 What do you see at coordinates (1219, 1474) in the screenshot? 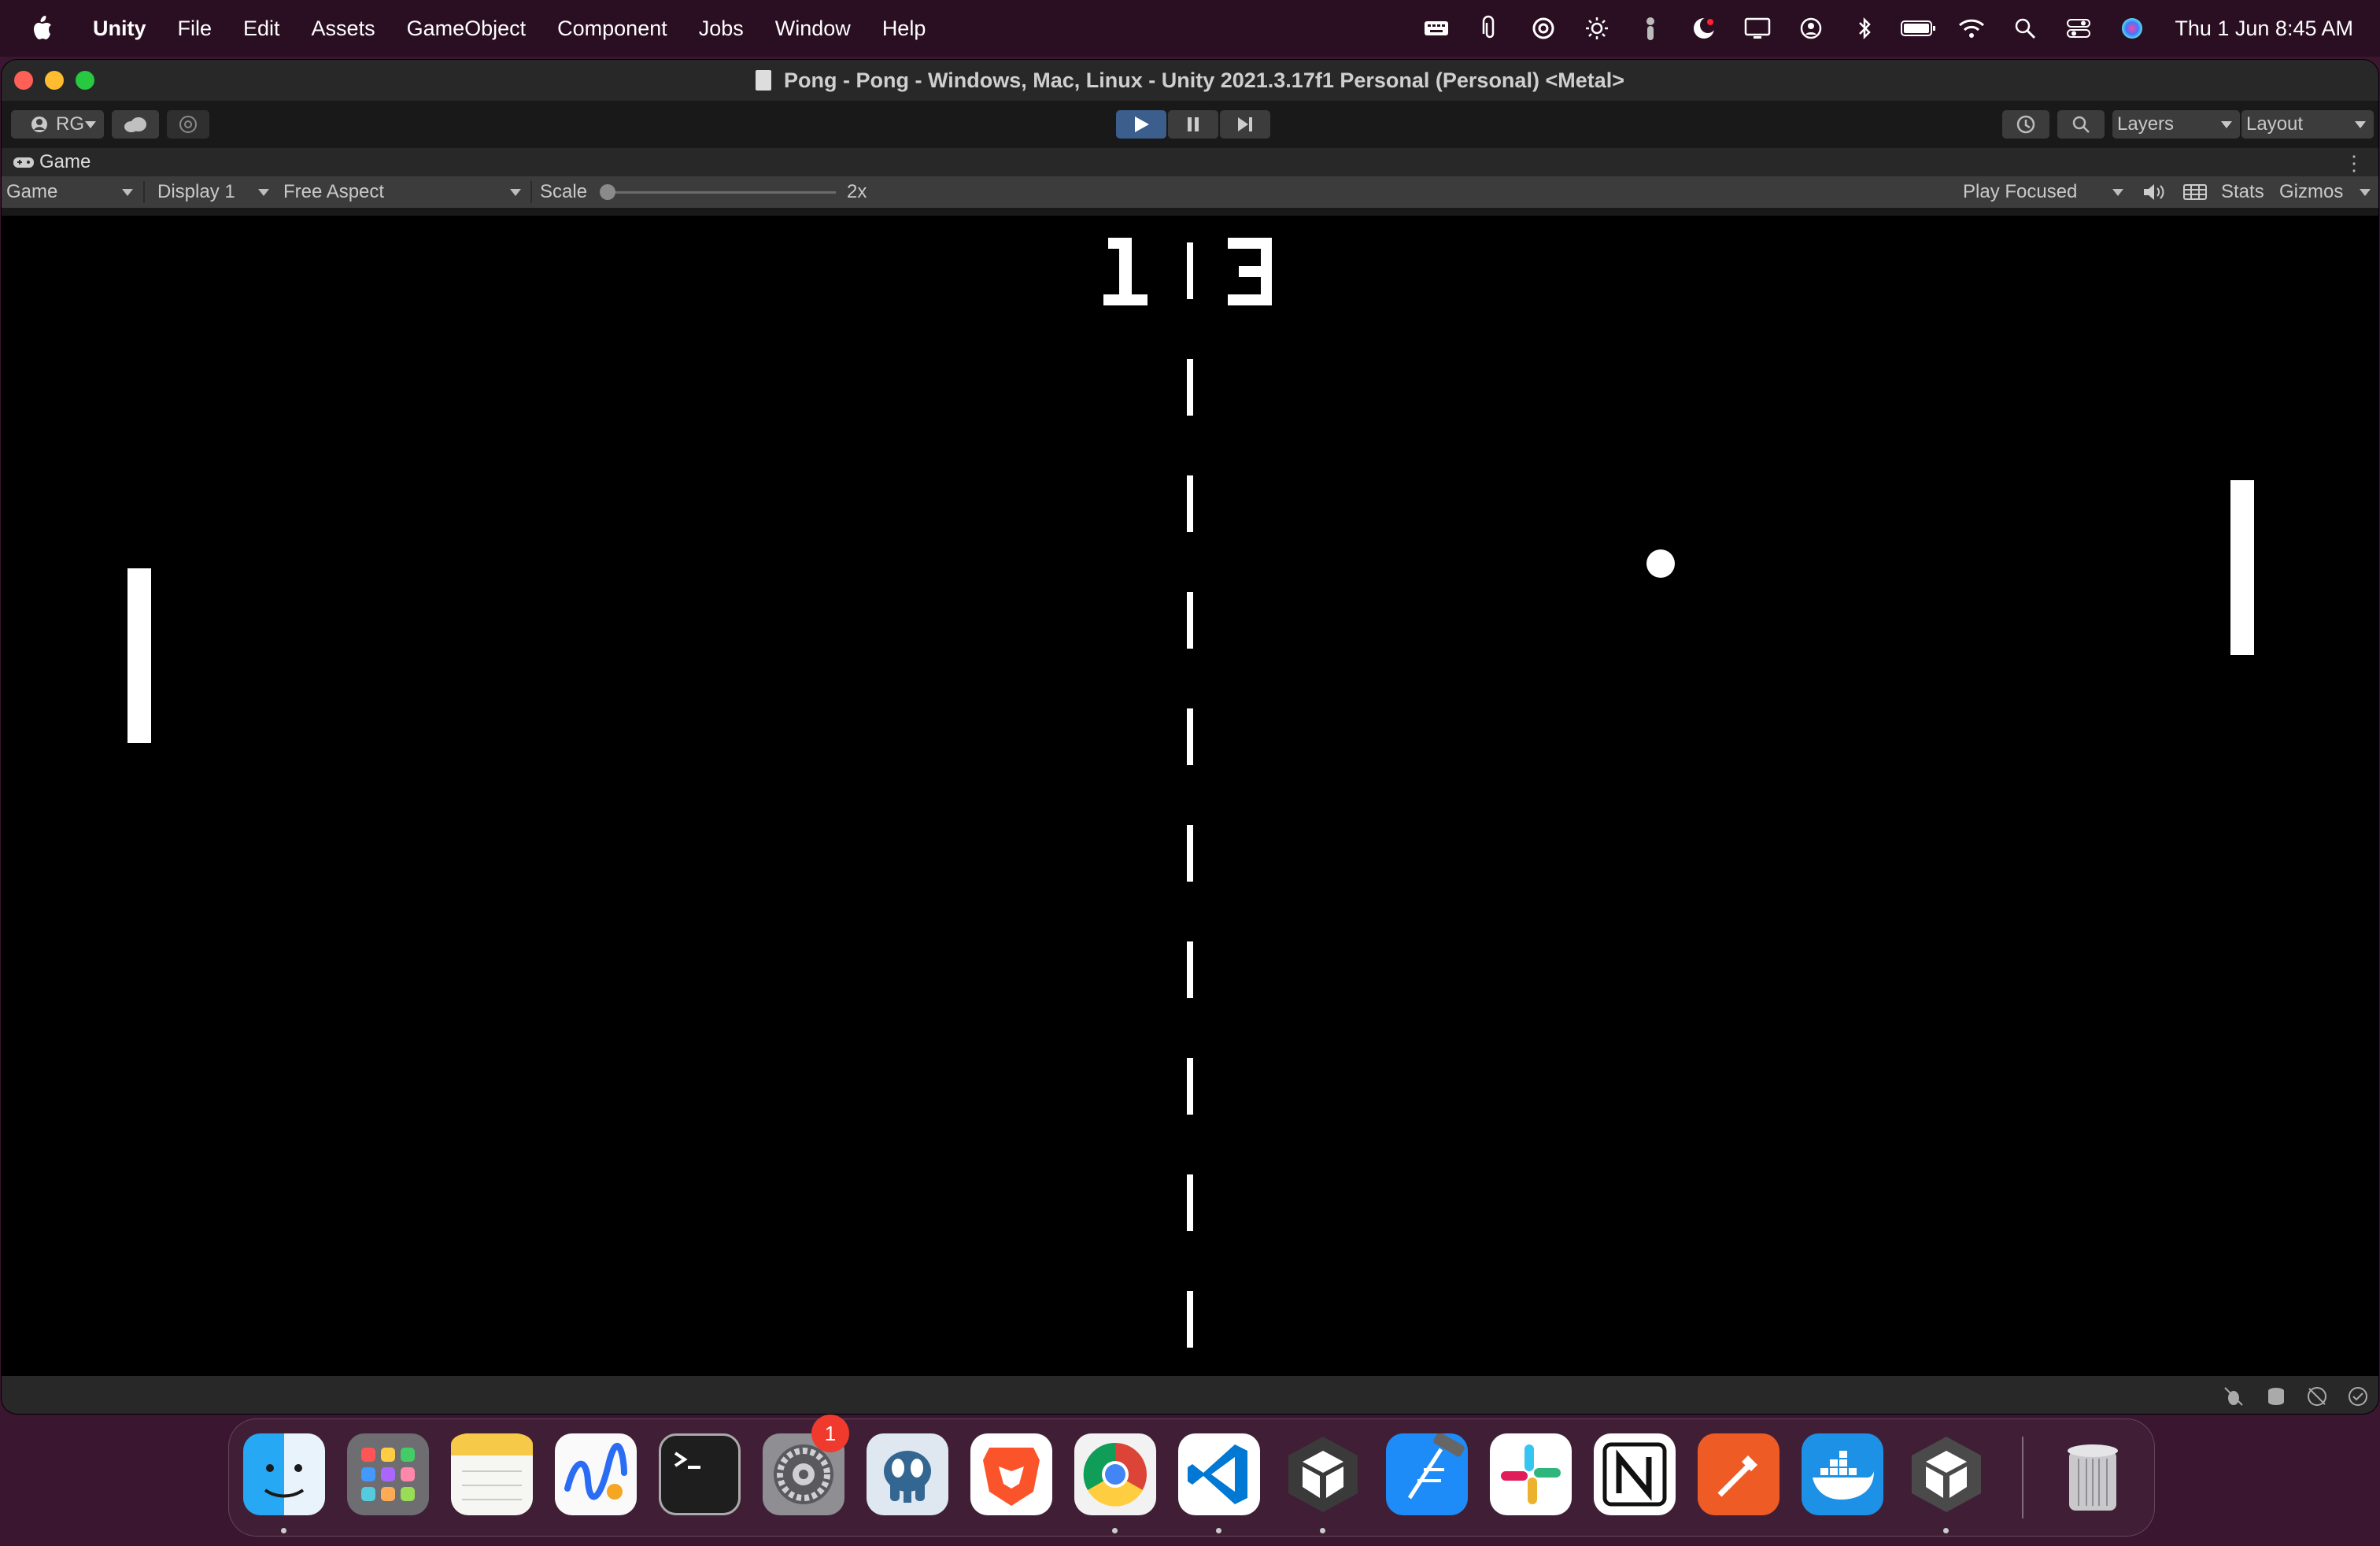
I see `dock-vscode` at bounding box center [1219, 1474].